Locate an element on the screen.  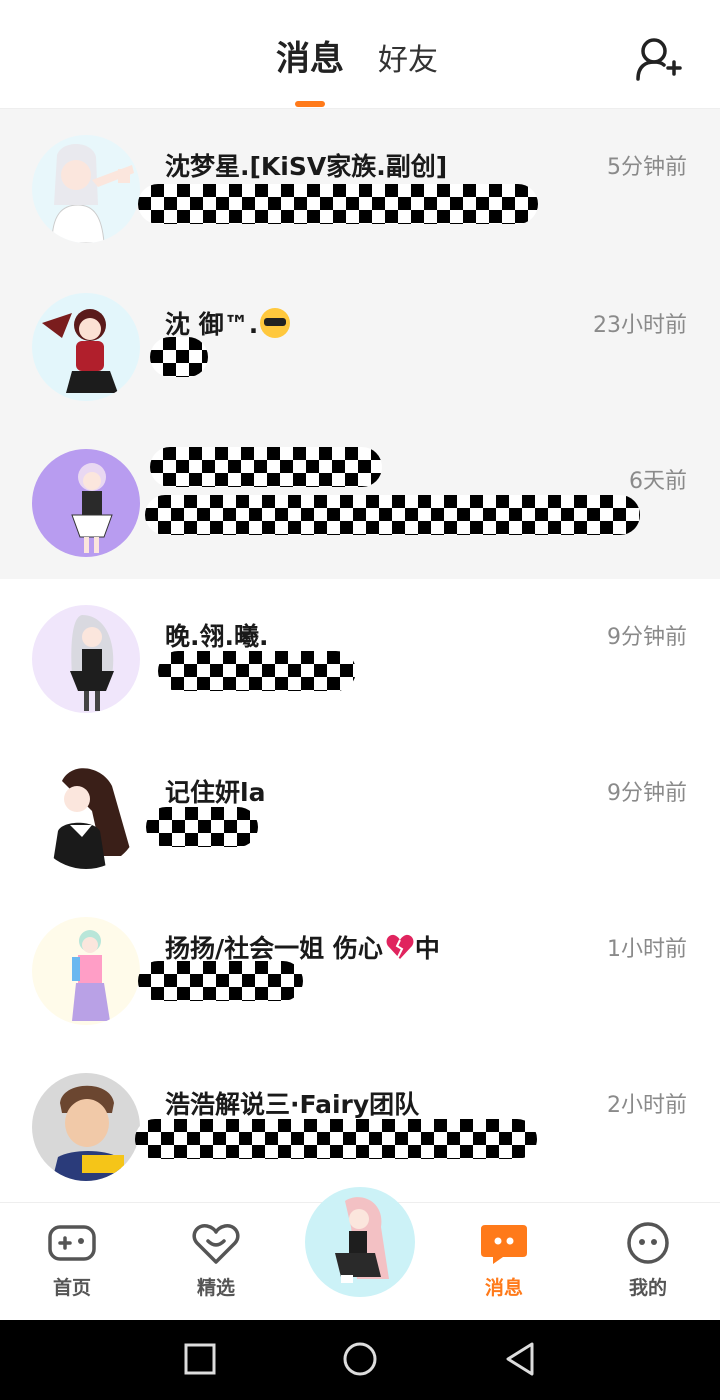
sunglasses-emoji-icon is located at coordinates (275, 323).